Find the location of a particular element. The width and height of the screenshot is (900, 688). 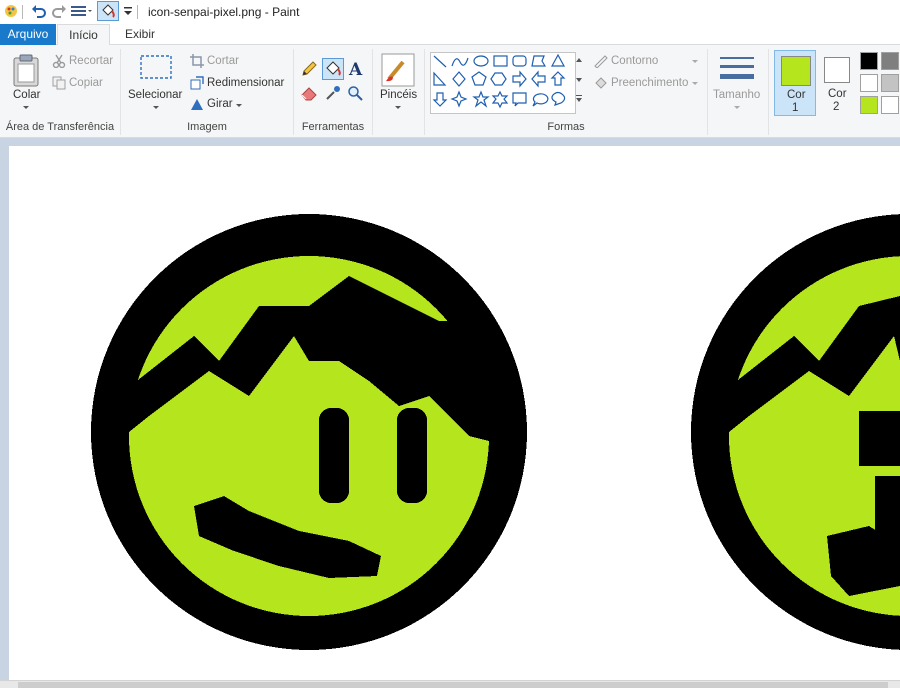

copy-icon is located at coordinates (59, 84).